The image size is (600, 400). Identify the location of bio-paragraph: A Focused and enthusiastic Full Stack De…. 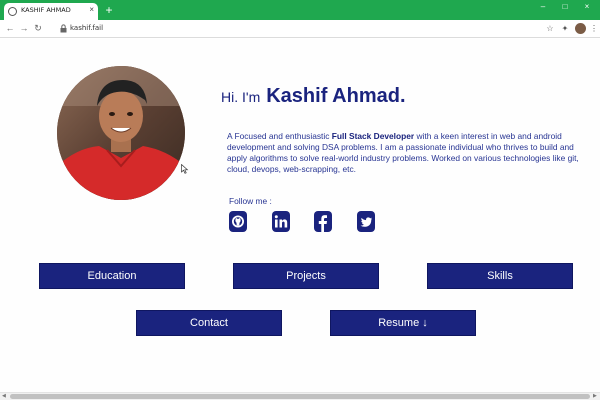
(407, 153).